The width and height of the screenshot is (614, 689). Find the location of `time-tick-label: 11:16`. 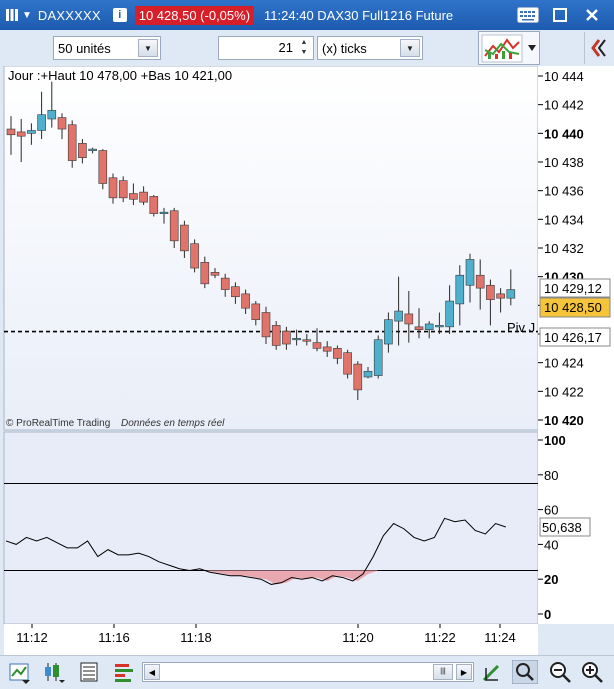

time-tick-label: 11:16 is located at coordinates (114, 637).